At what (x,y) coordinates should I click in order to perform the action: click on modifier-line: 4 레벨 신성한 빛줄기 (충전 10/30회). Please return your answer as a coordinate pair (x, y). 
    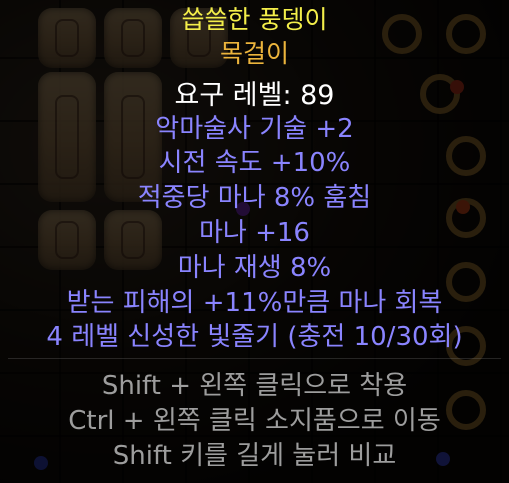
    Looking at the image, I should click on (254, 337).